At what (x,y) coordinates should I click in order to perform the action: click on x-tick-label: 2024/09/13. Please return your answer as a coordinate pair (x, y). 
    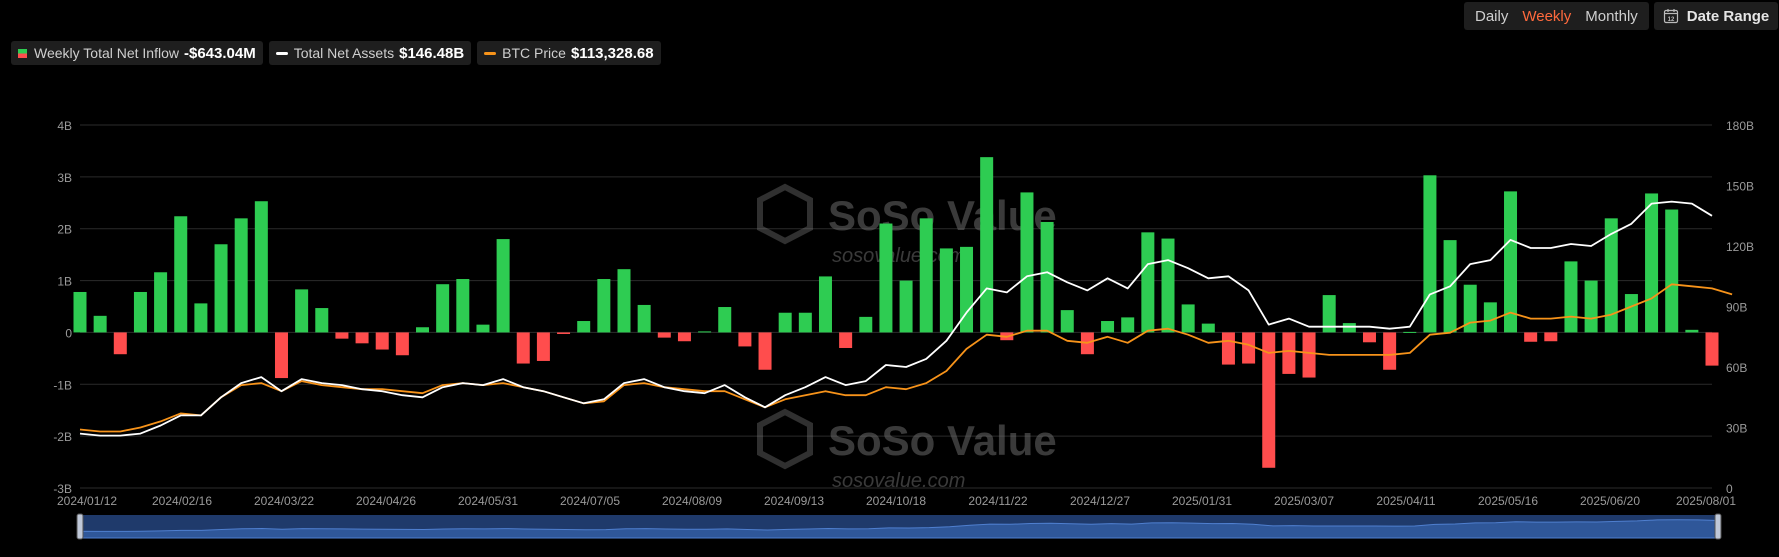
    Looking at the image, I should click on (794, 501).